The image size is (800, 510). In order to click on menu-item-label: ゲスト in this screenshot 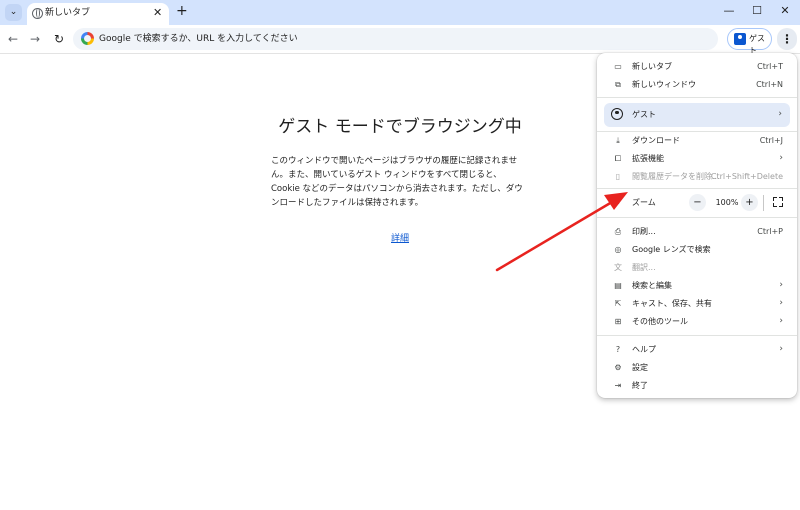, I will do `click(644, 114)`.